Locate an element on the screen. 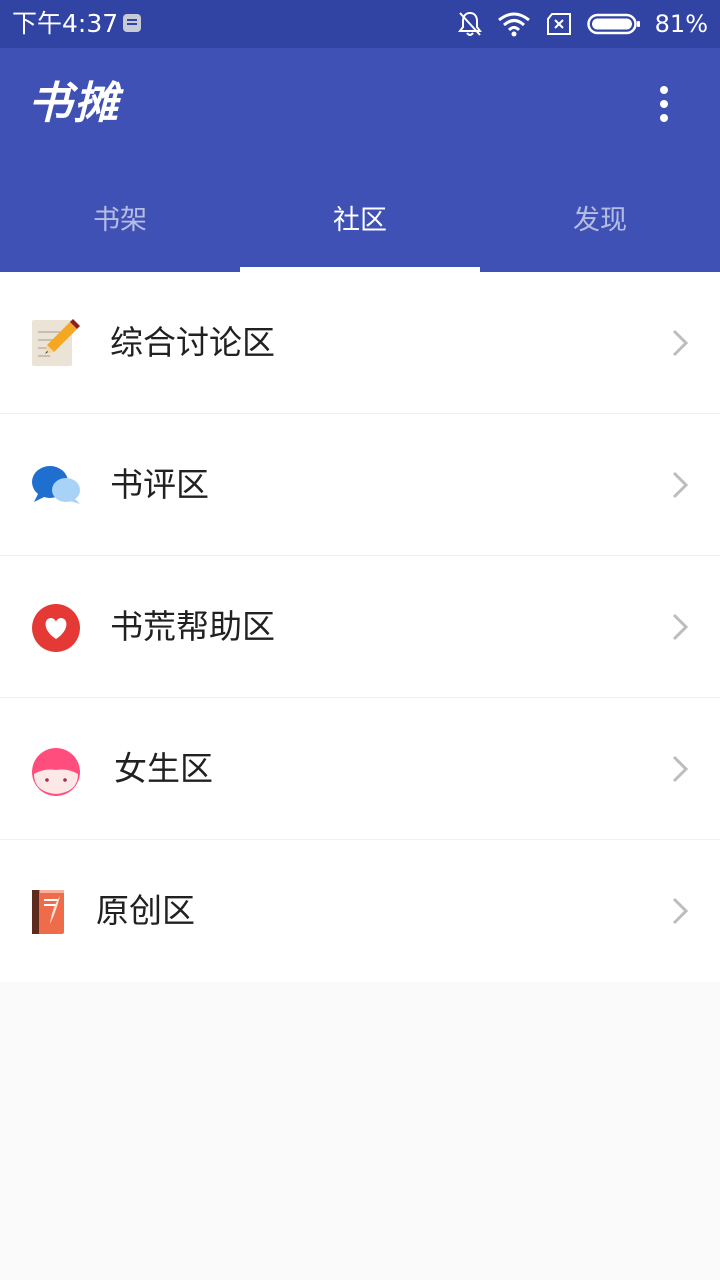  status-time: 下午4:37 is located at coordinates (65, 23).